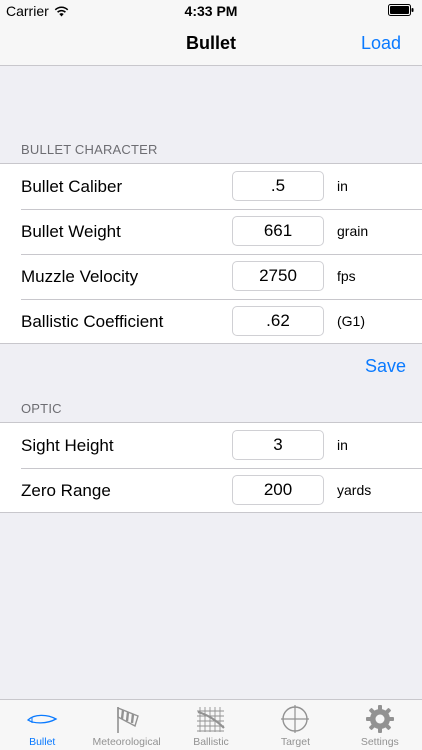  Describe the element at coordinates (295, 719) in the screenshot. I see `crosshair-icon` at that location.